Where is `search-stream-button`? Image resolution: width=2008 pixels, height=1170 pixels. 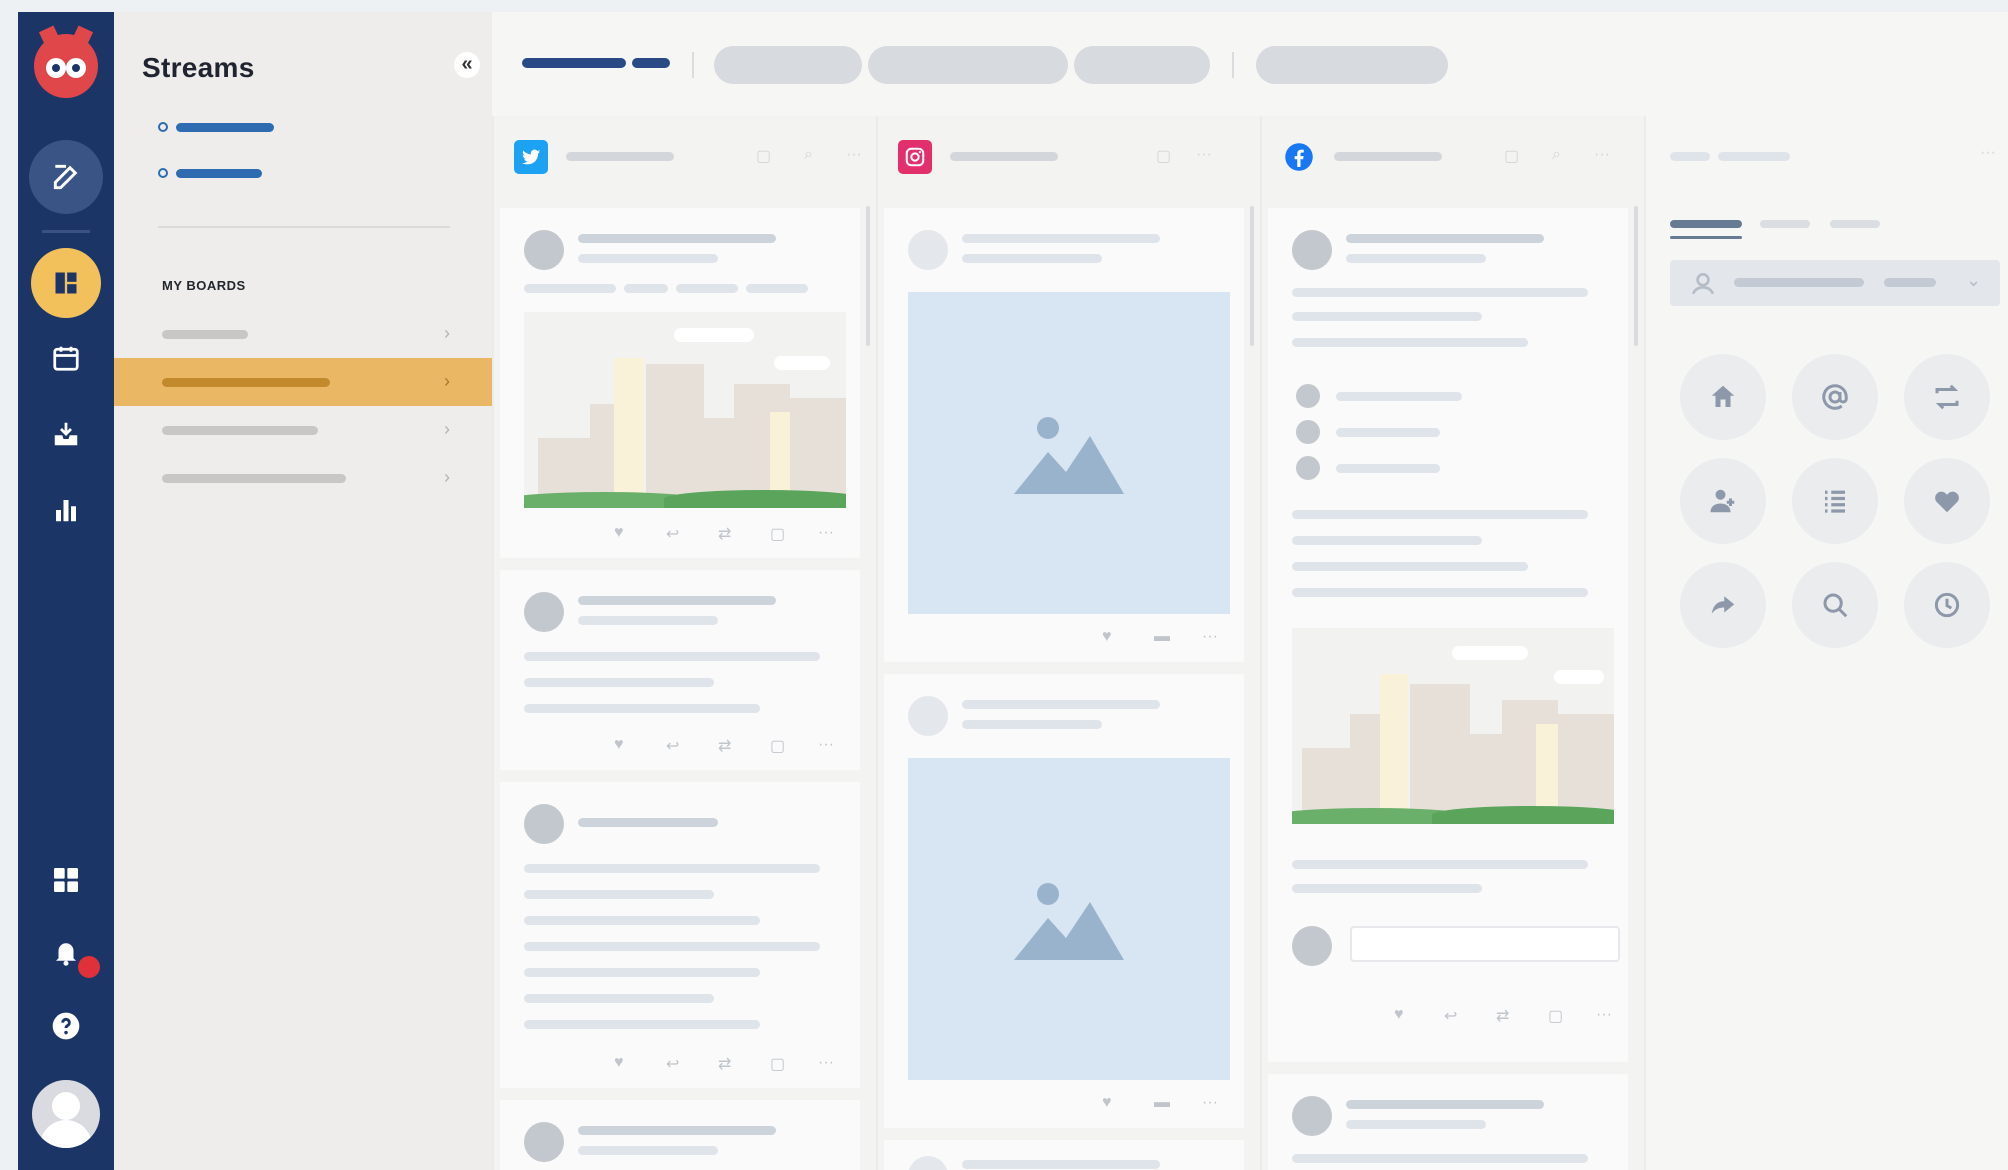 search-stream-button is located at coordinates (1835, 605).